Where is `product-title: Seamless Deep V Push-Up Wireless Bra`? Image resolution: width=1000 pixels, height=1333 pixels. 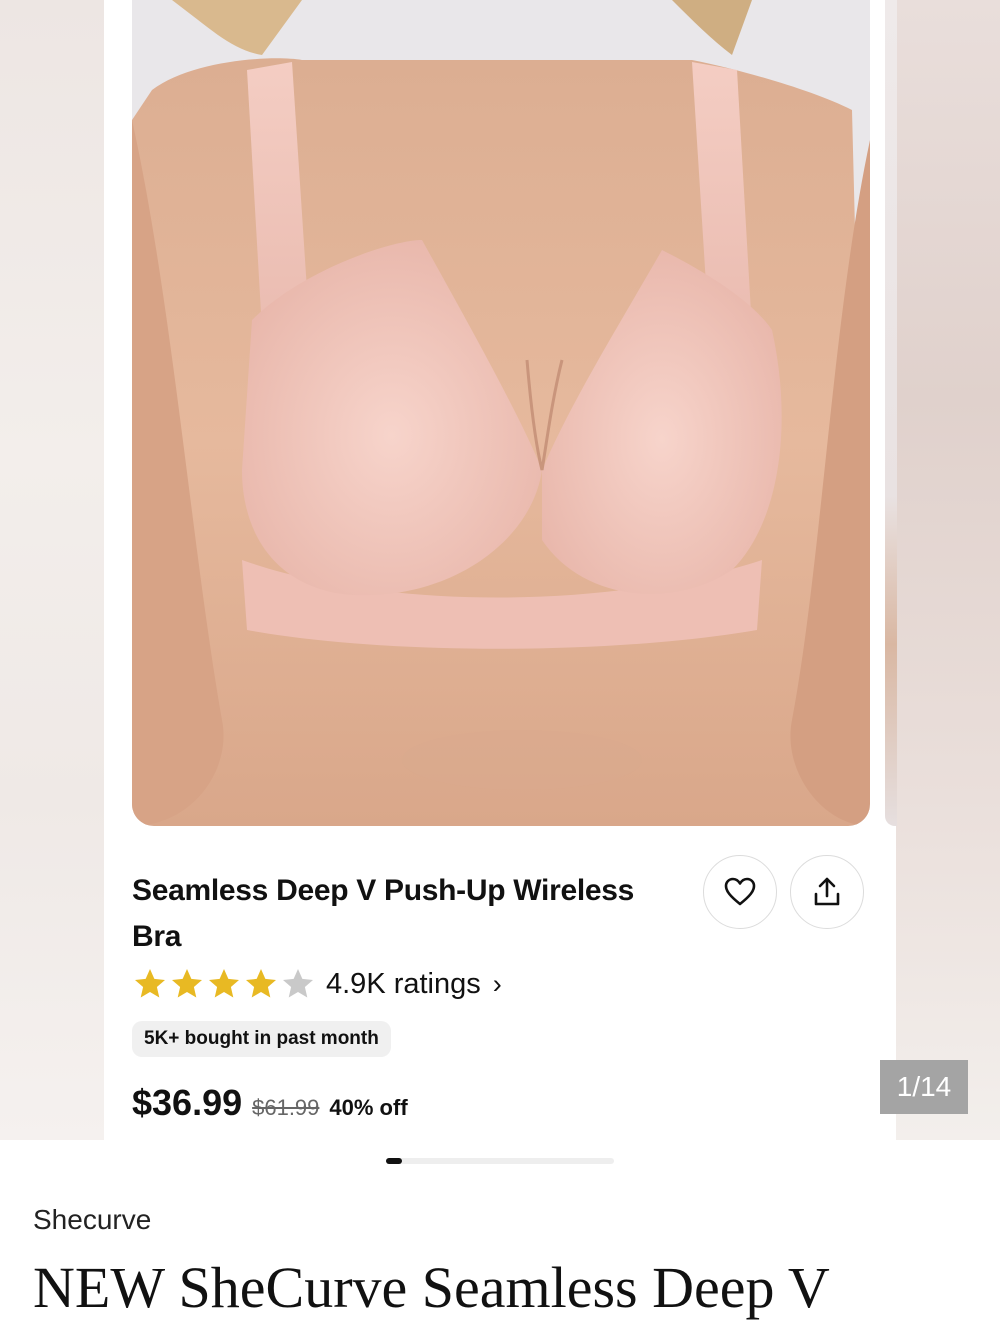 product-title: Seamless Deep V Push-Up Wireless Bra is located at coordinates (383, 913).